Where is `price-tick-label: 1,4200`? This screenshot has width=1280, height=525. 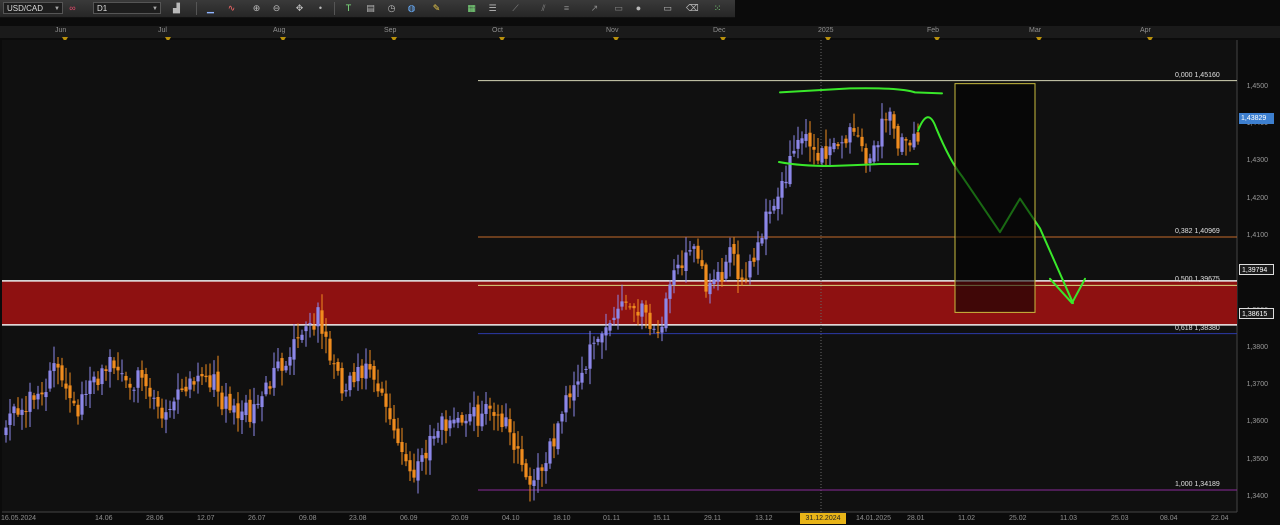 price-tick-label: 1,4200 is located at coordinates (1257, 198).